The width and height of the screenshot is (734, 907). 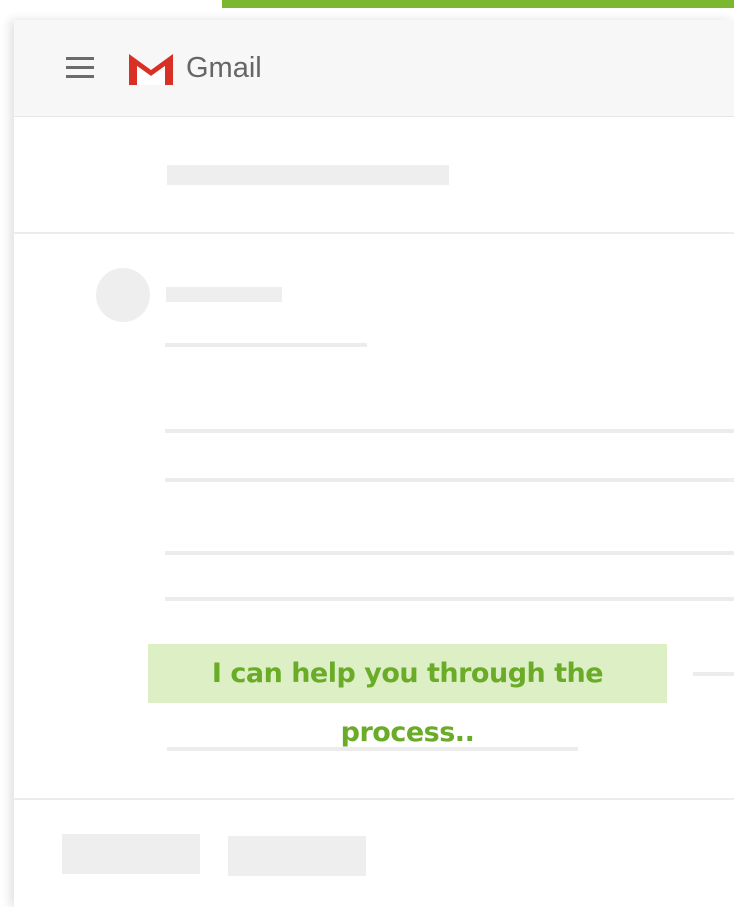 What do you see at coordinates (407, 696) in the screenshot?
I see `help-tooltip: I can help you through the process..` at bounding box center [407, 696].